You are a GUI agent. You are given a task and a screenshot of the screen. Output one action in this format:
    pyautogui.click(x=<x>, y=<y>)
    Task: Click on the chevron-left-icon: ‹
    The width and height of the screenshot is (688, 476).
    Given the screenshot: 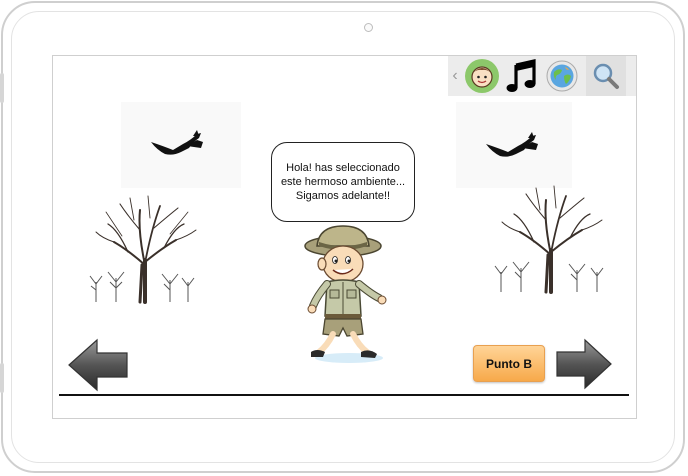 What is the action you would take?
    pyautogui.click(x=455, y=76)
    